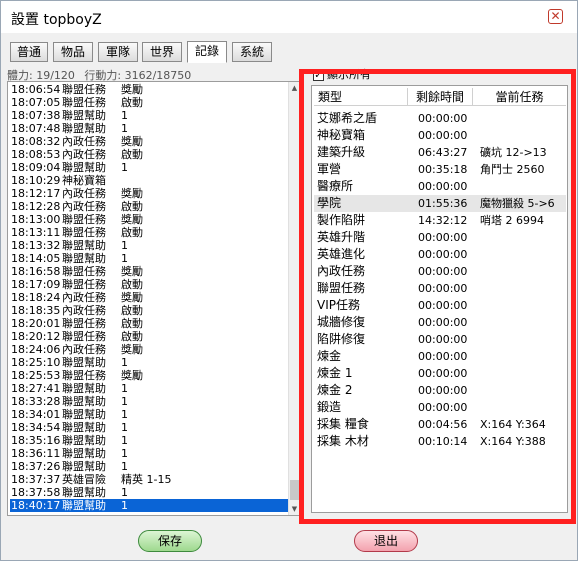 Image resolution: width=578 pixels, height=561 pixels. I want to click on show-all-checkbox: ✓, so click(318, 75).